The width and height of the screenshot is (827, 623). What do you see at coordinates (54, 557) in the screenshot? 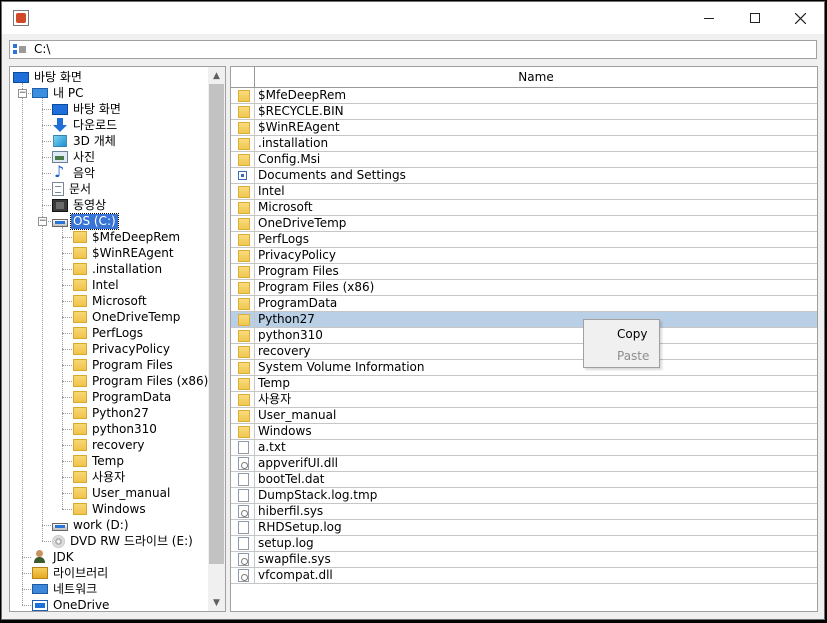
I see `tree-item: JDK` at bounding box center [54, 557].